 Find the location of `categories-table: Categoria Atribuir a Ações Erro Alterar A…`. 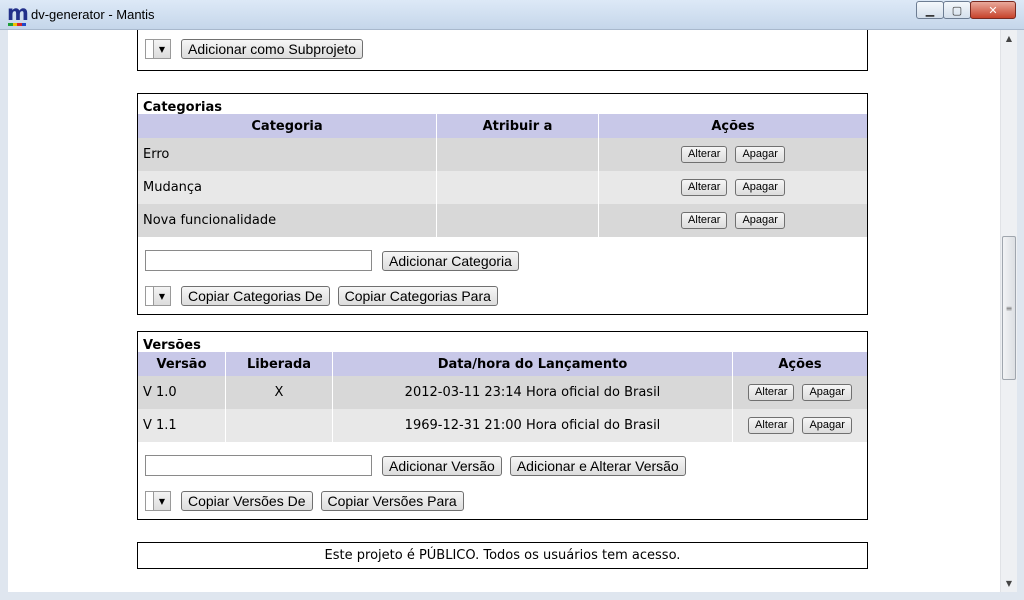

categories-table: Categoria Atribuir a Ações Erro Alterar A… is located at coordinates (502, 175).